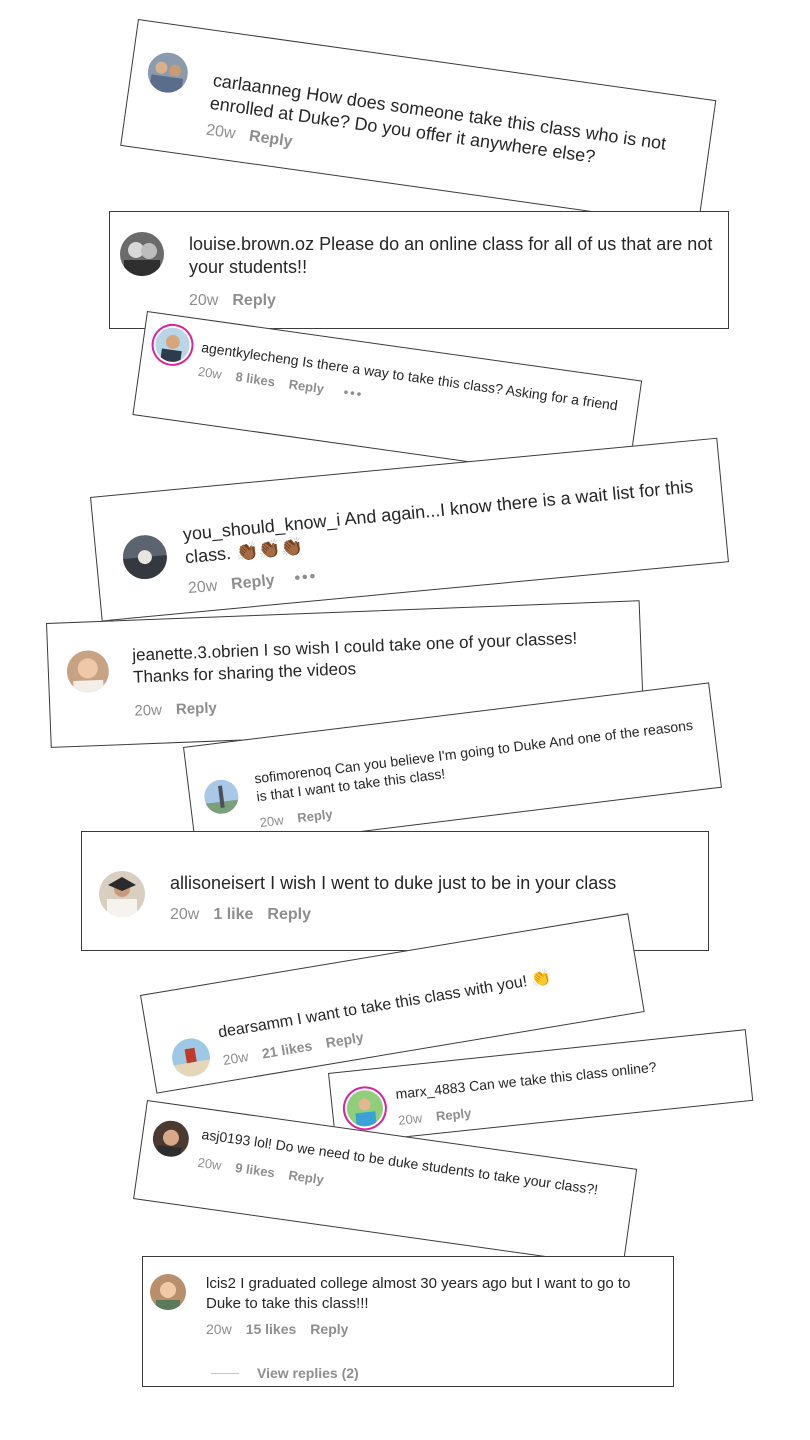 This screenshot has height=1440, width=810. What do you see at coordinates (249, 353) in the screenshot?
I see `comment-username: agentkylecheng` at bounding box center [249, 353].